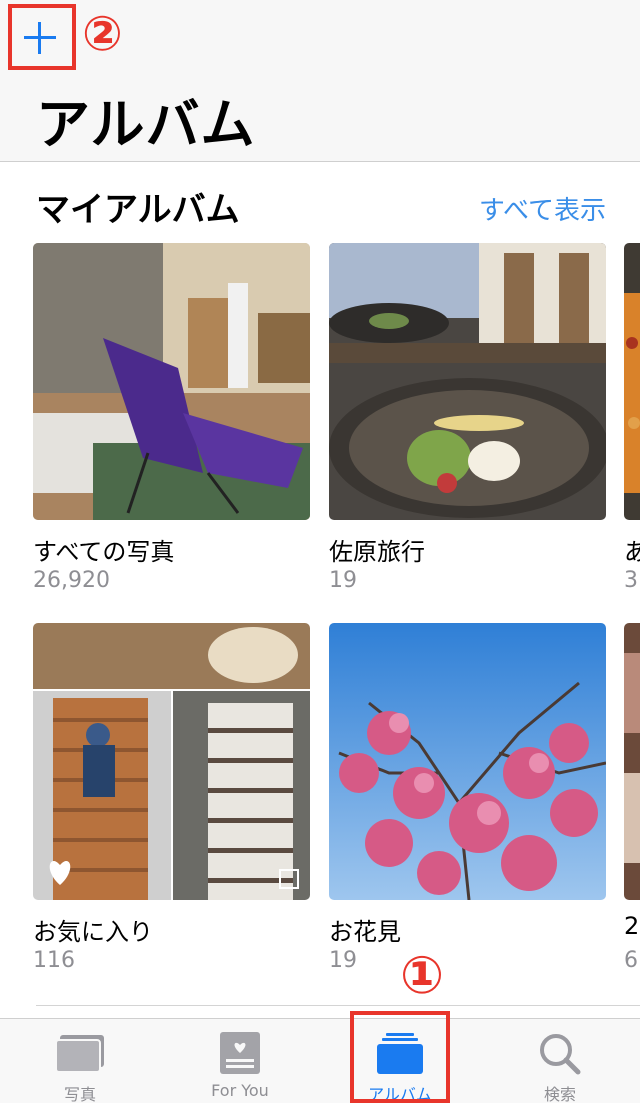 The width and height of the screenshot is (640, 1103). Describe the element at coordinates (400, 1057) in the screenshot. I see `annotation-highlight-albums-tab` at that location.